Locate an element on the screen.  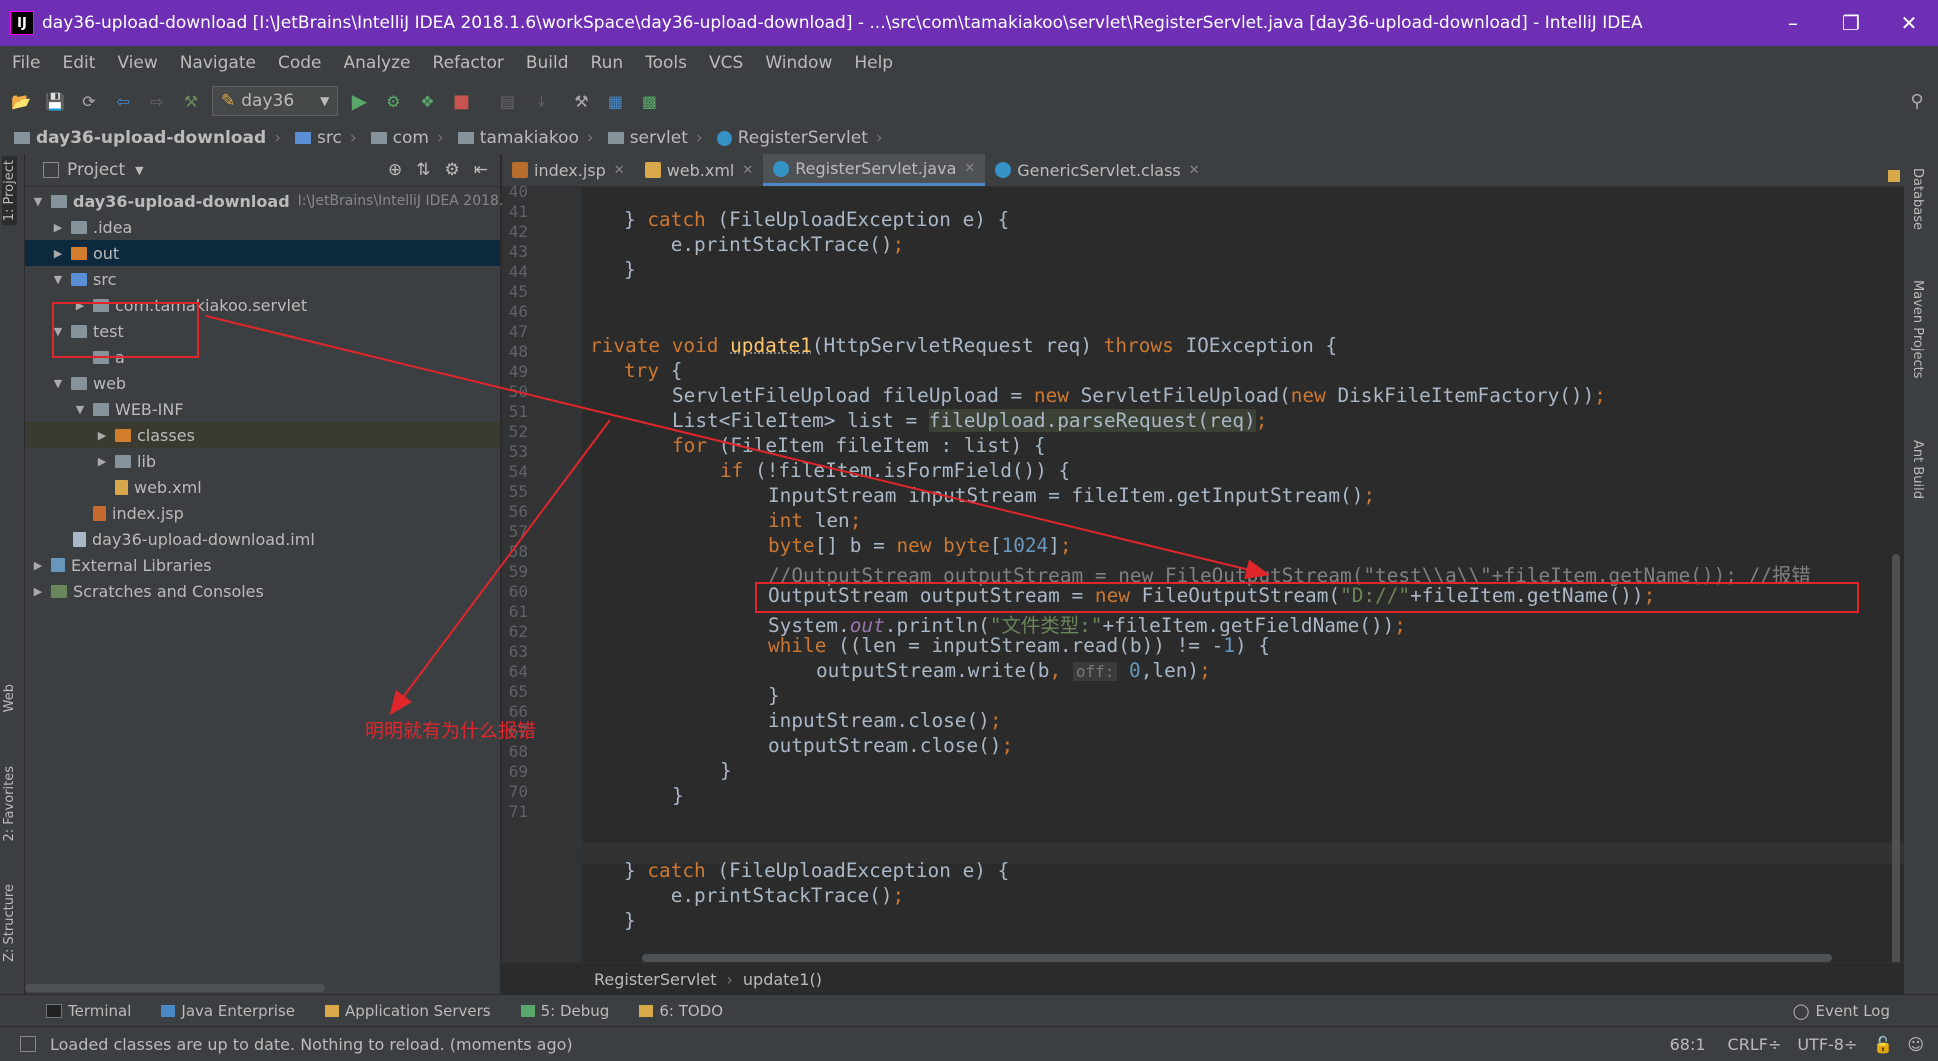
save-icon: 💾 is located at coordinates (55, 101).